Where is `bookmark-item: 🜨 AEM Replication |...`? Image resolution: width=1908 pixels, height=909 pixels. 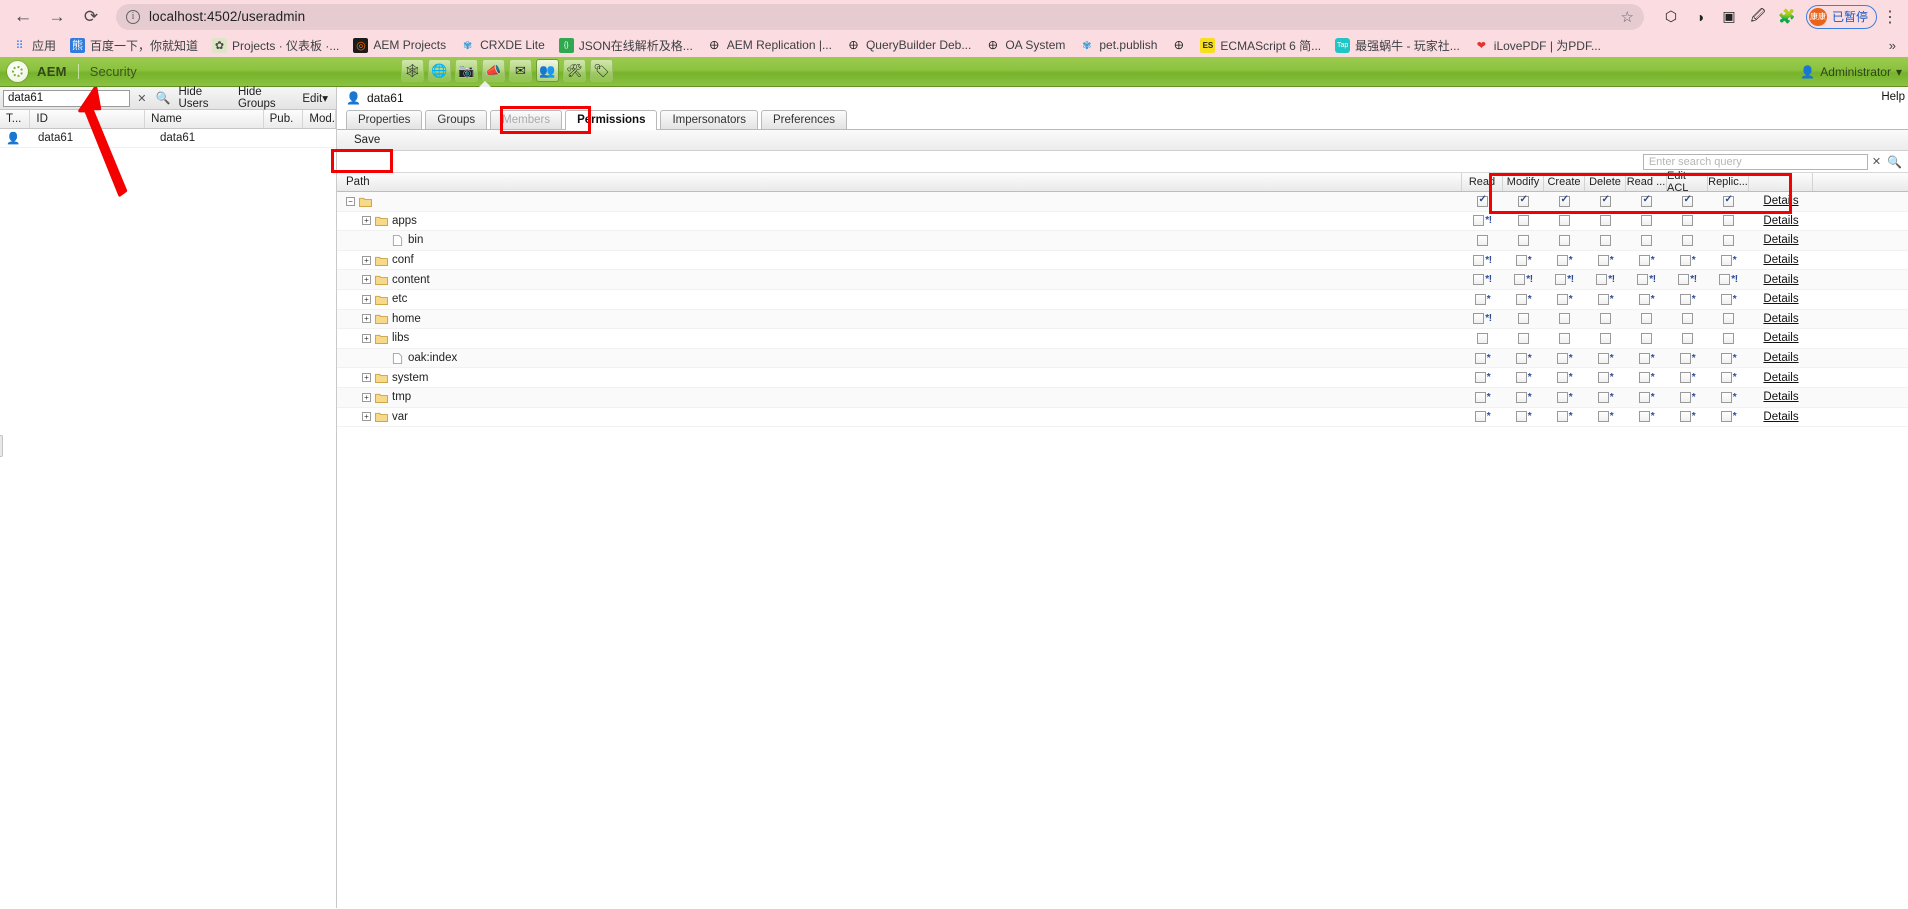 bookmark-item: 🜨 AEM Replication |... is located at coordinates (769, 45).